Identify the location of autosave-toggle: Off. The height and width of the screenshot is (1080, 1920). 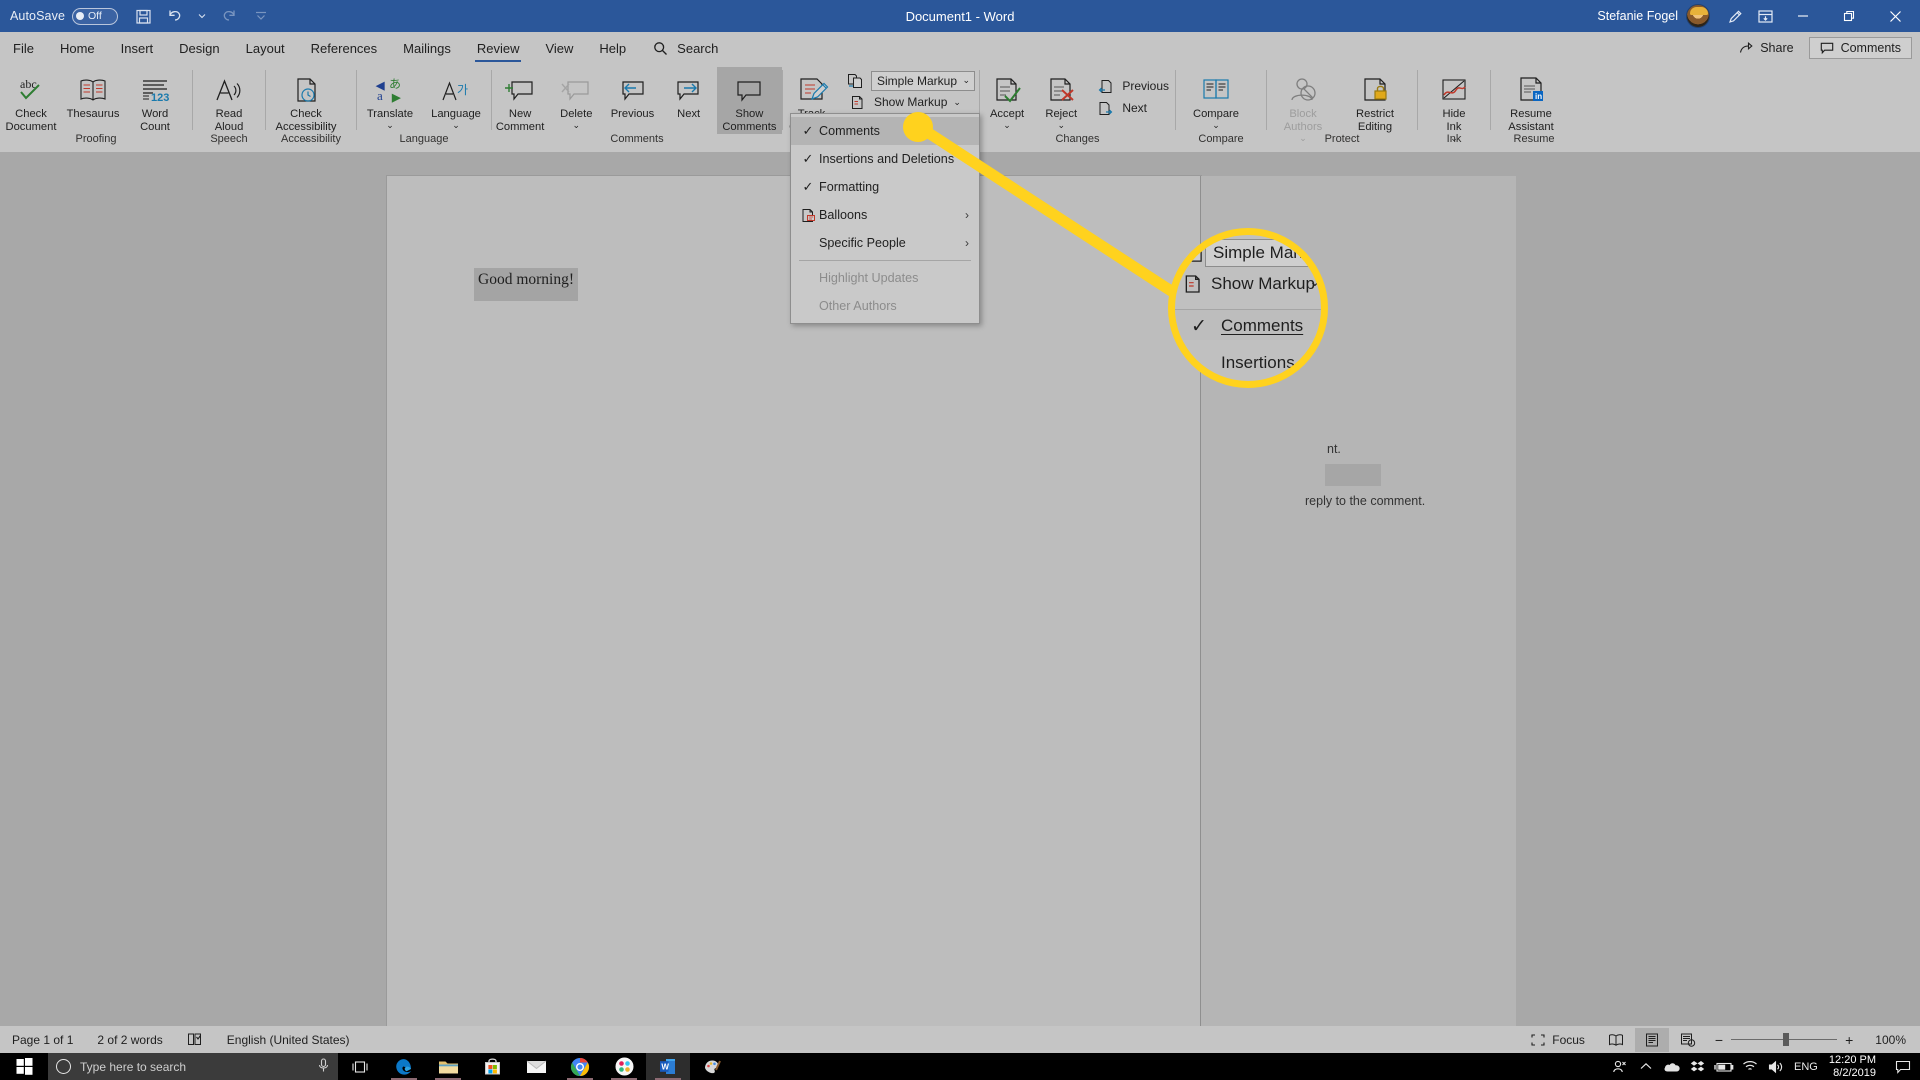
(95, 16).